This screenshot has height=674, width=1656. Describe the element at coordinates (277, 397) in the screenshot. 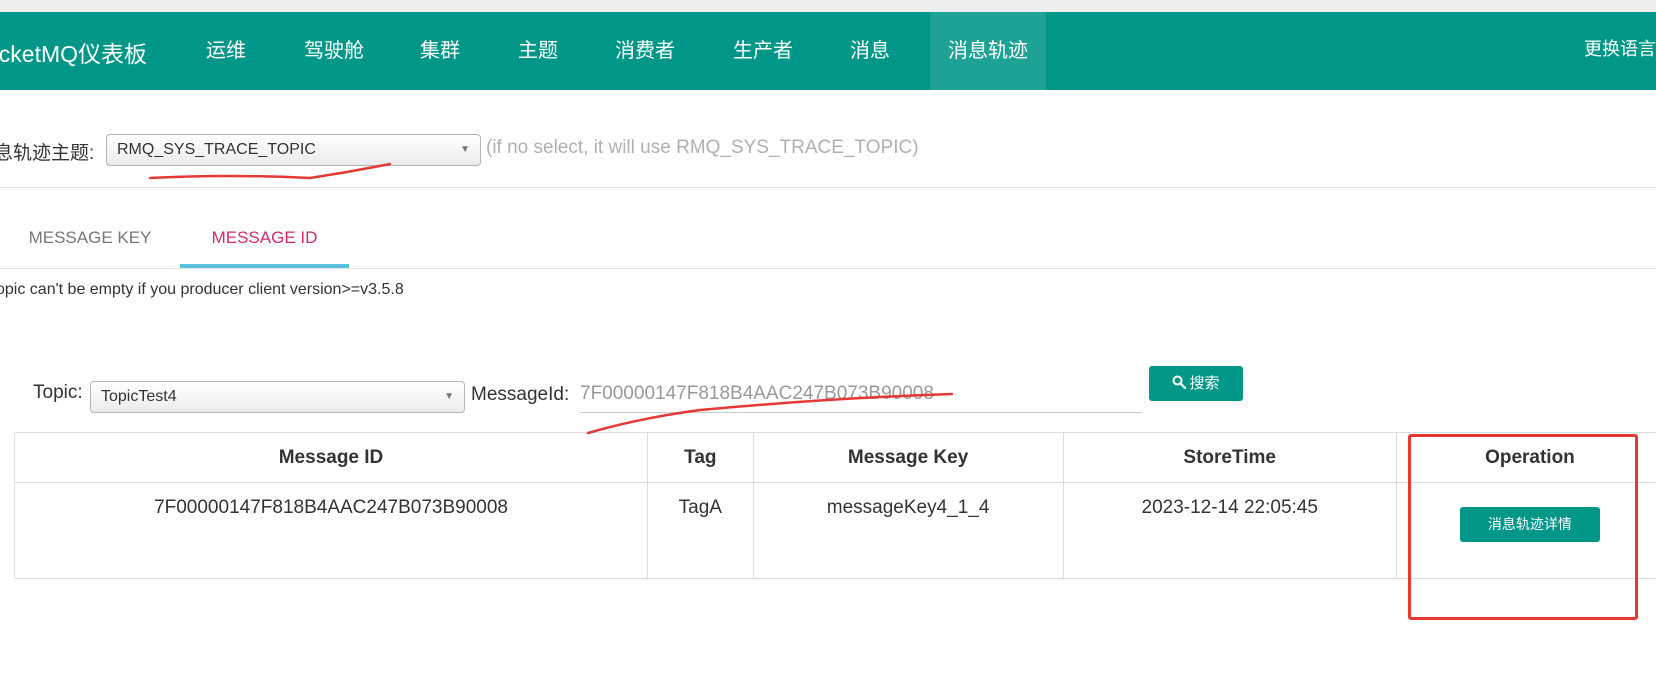

I see `topic-select: TopicTest4 ▼` at that location.